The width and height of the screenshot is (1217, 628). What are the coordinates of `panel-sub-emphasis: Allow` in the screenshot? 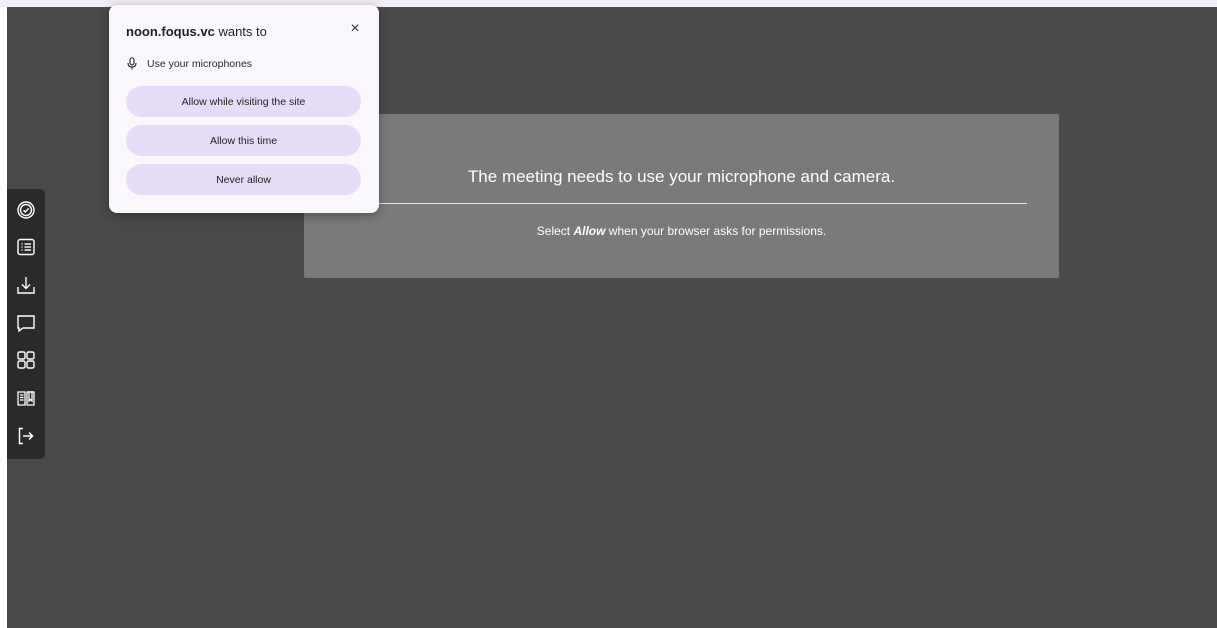 It's located at (589, 231).